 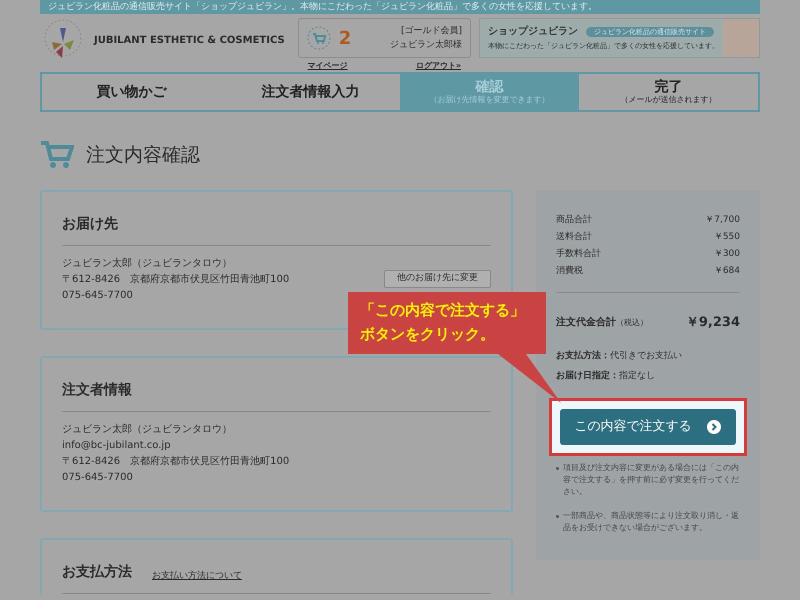 I want to click on payment-info-link: お支払い方法について, so click(x=197, y=576).